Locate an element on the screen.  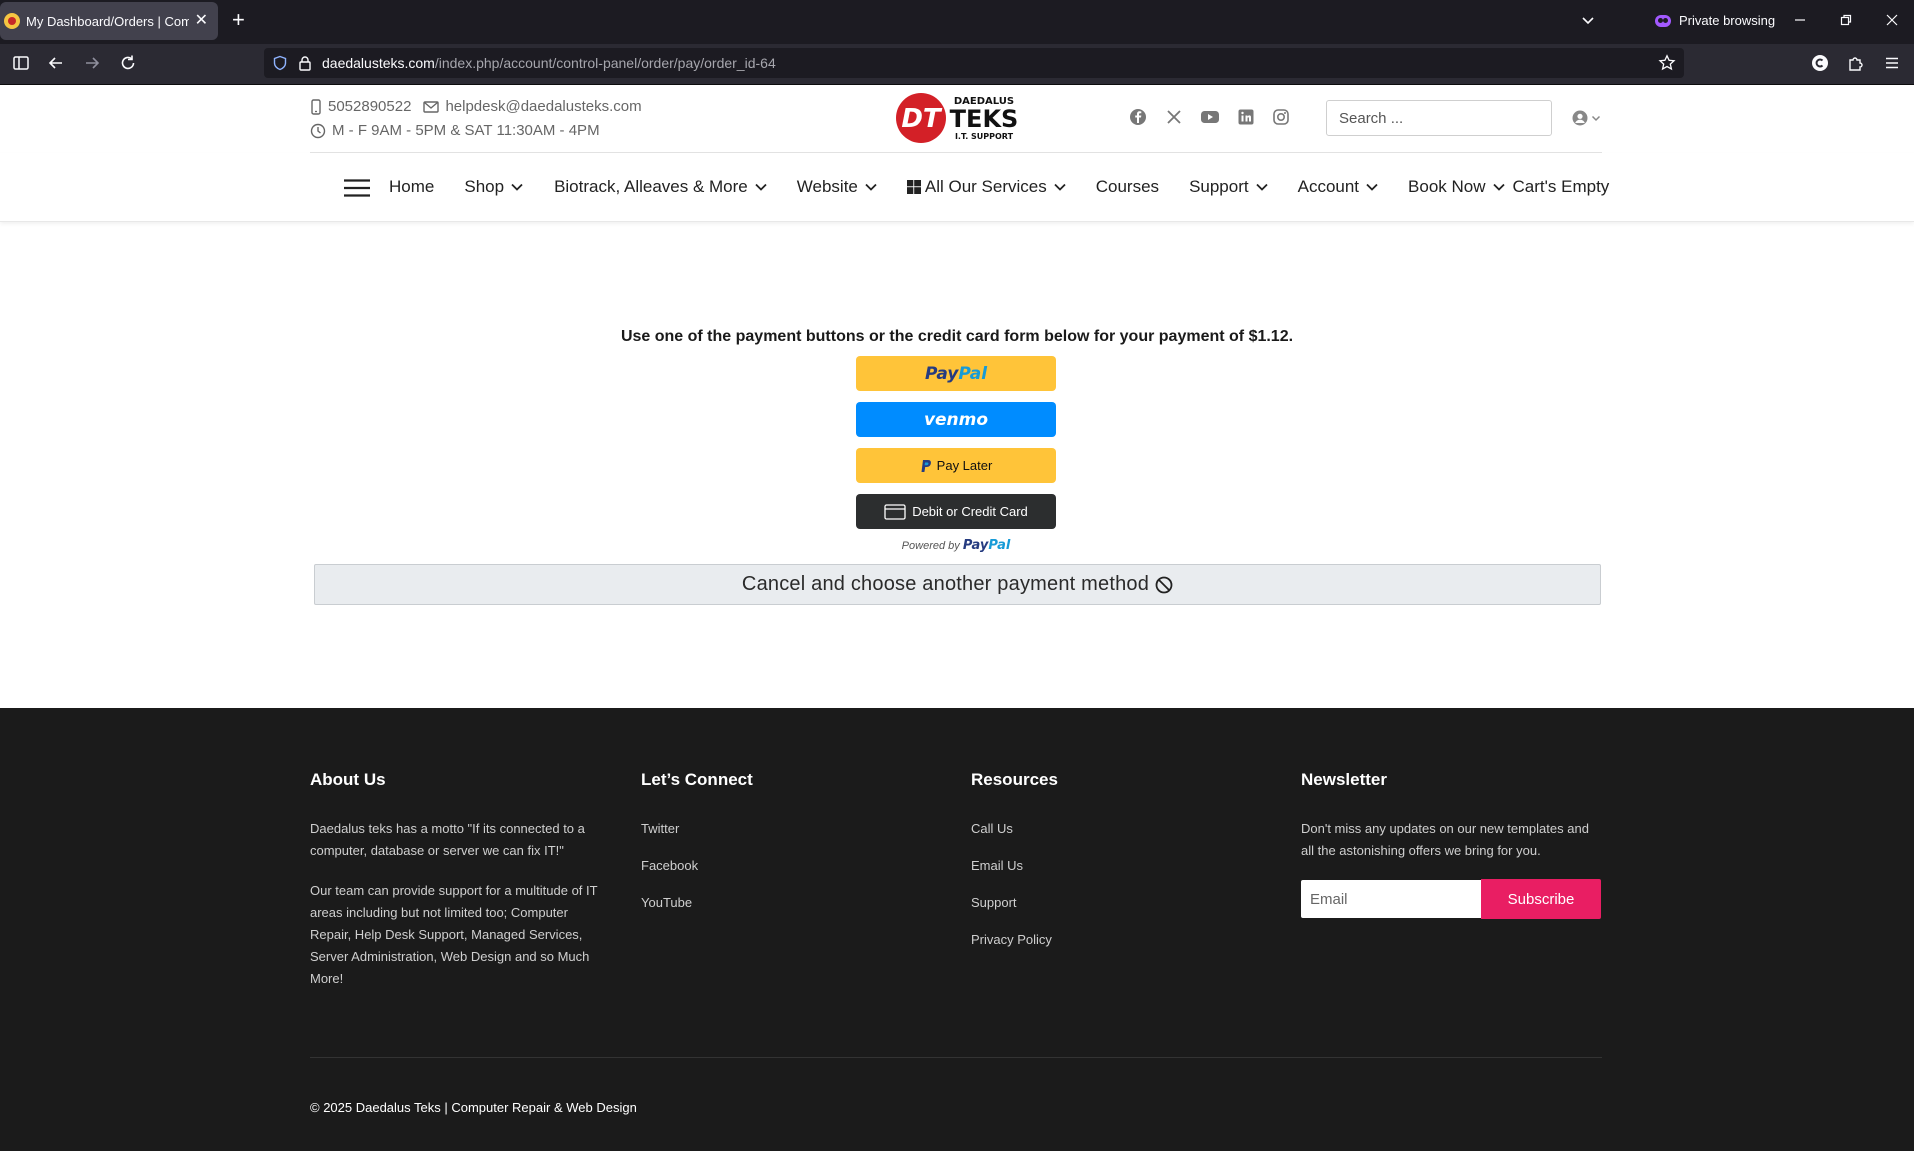
back-arrow-icon is located at coordinates (56, 63).